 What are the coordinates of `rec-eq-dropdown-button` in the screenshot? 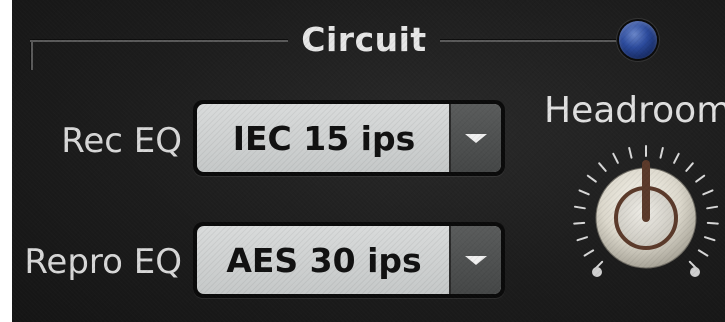 It's located at (475, 138).